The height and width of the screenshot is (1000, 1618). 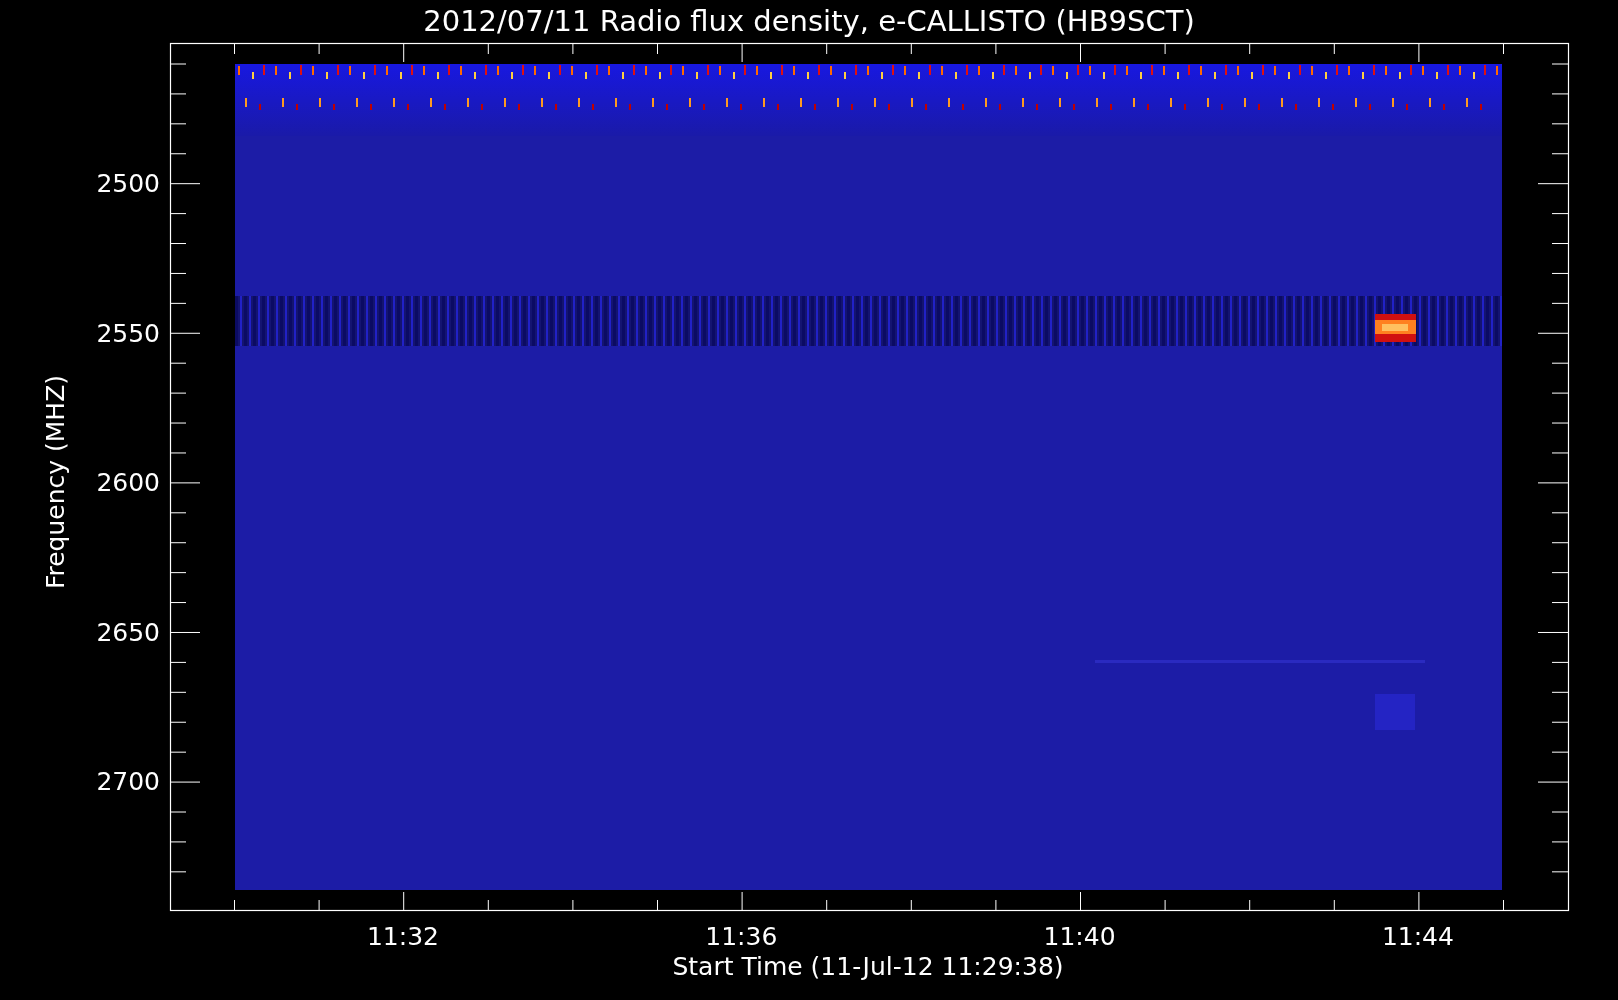 I want to click on y-tick-label: 2650, so click(x=128, y=632).